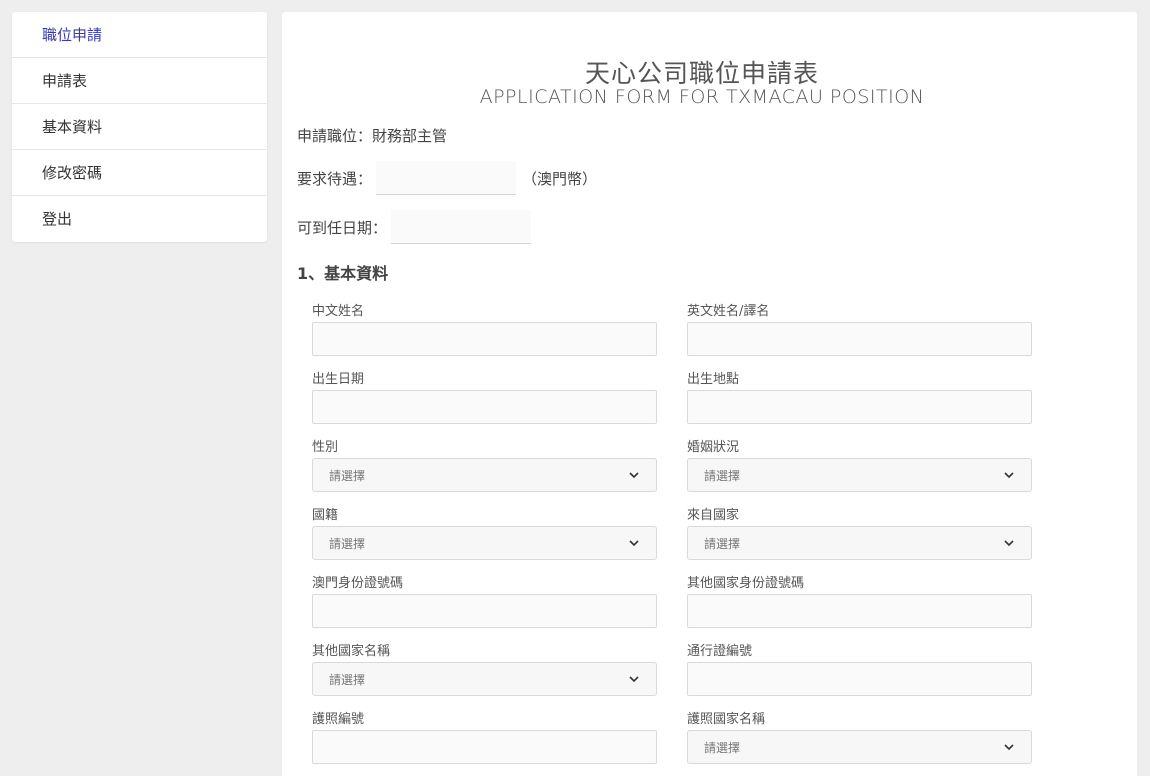 The width and height of the screenshot is (1150, 776). Describe the element at coordinates (713, 379) in the screenshot. I see `birth-place-label: 出生地點` at that location.